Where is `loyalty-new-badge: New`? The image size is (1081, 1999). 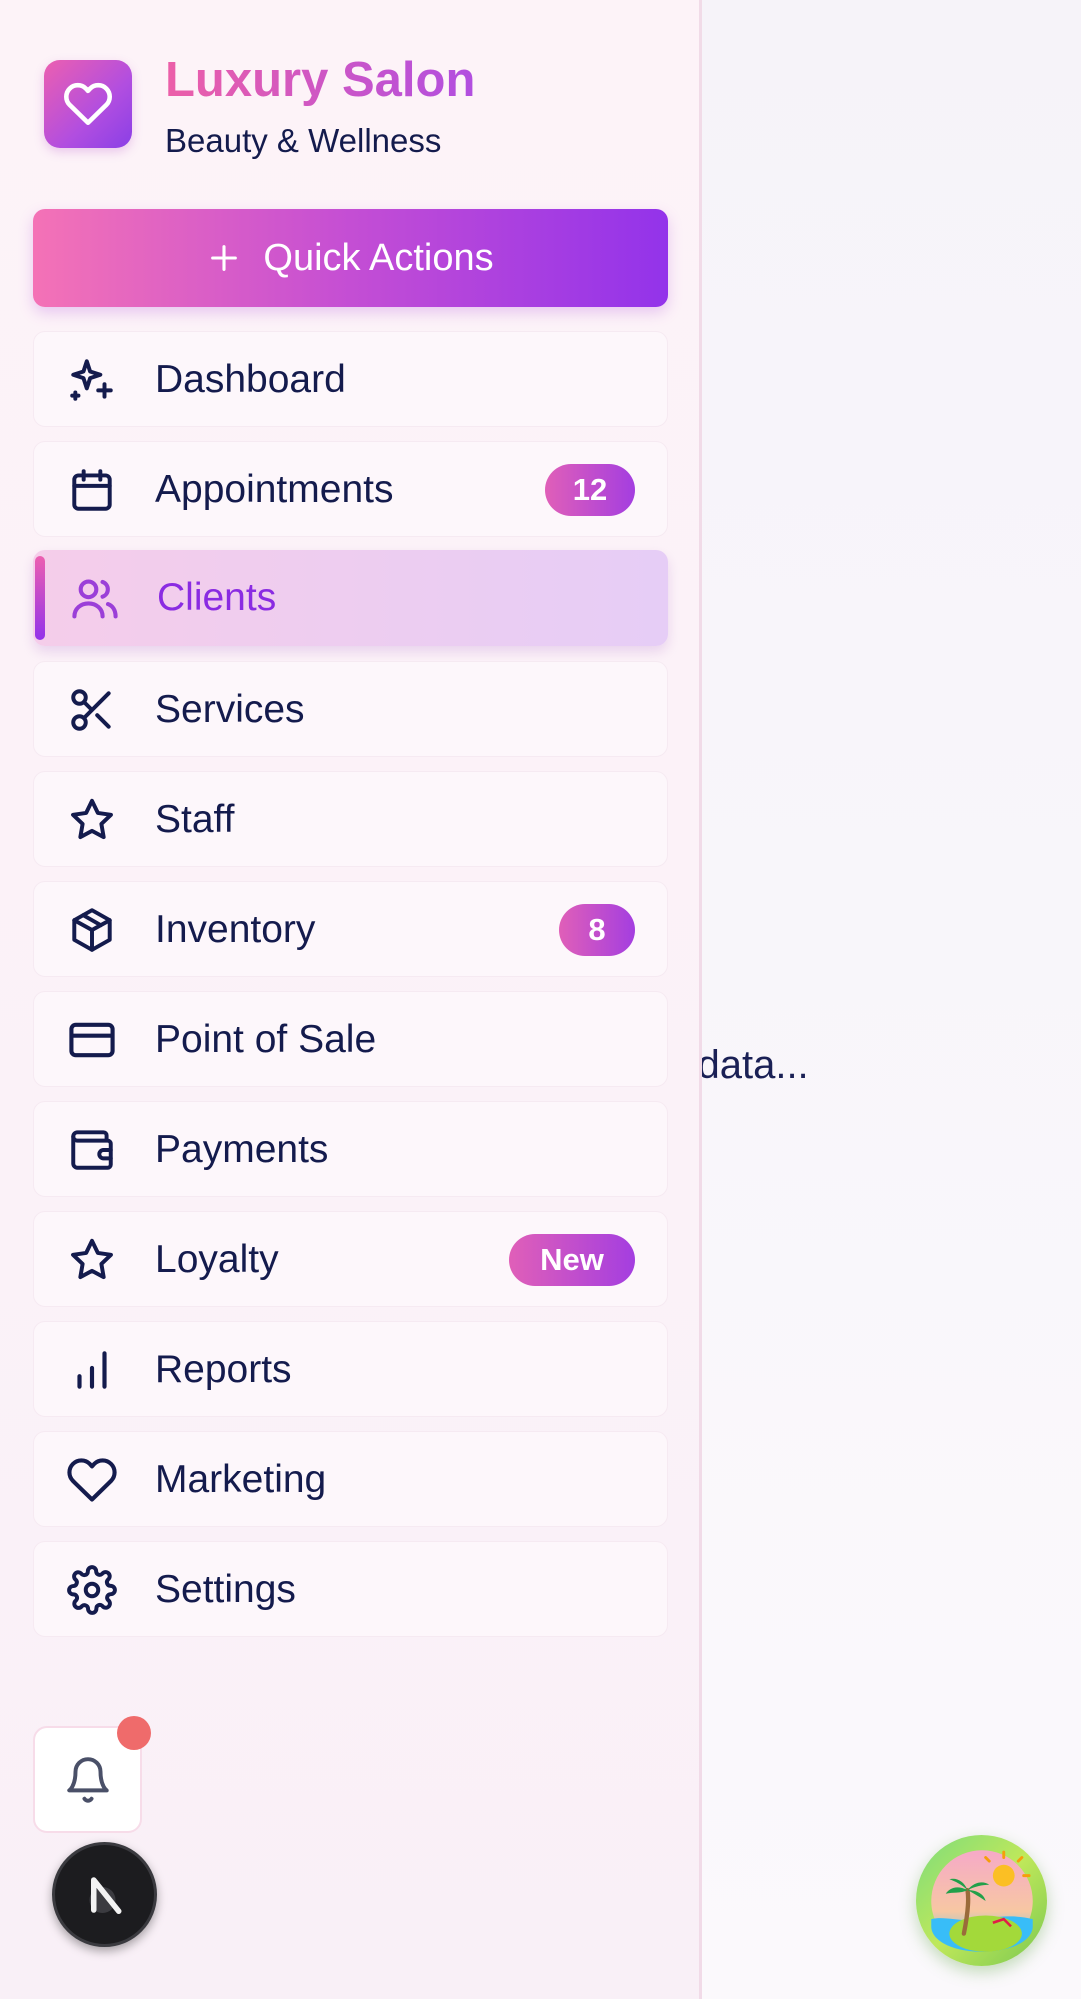 loyalty-new-badge: New is located at coordinates (572, 1260).